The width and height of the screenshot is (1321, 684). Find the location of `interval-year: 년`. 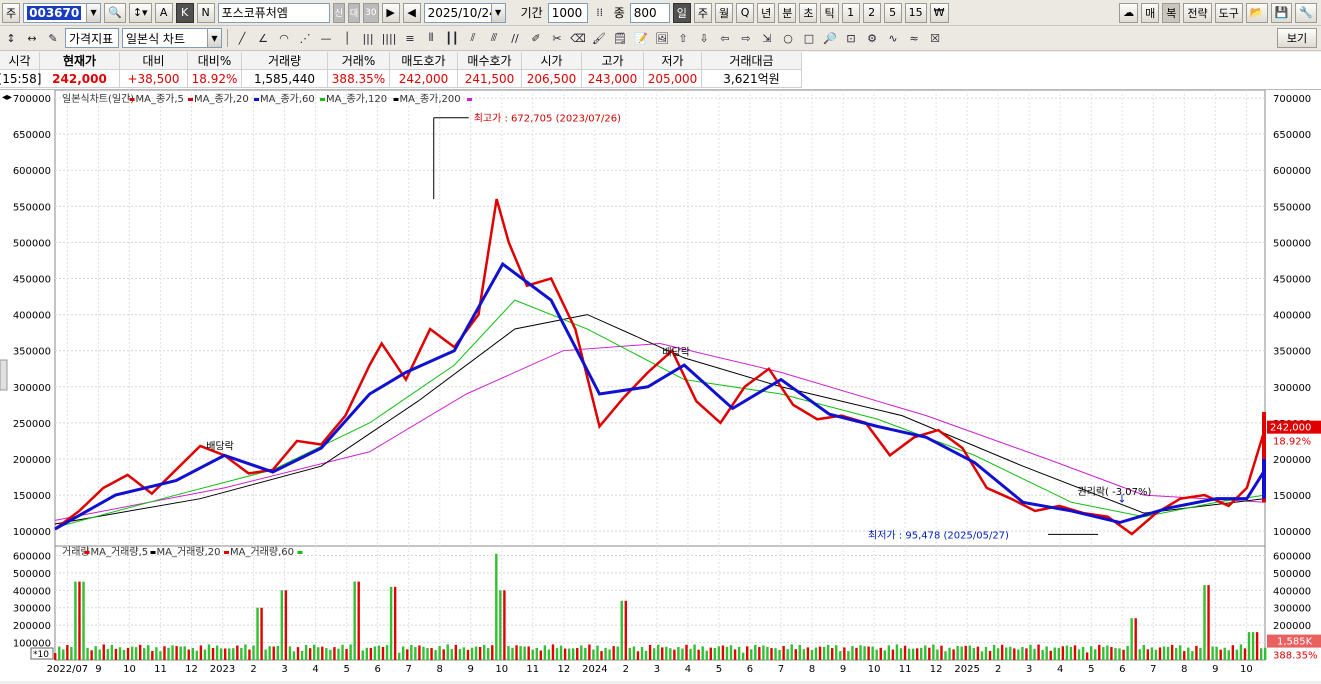

interval-year: 년 is located at coordinates (766, 12).